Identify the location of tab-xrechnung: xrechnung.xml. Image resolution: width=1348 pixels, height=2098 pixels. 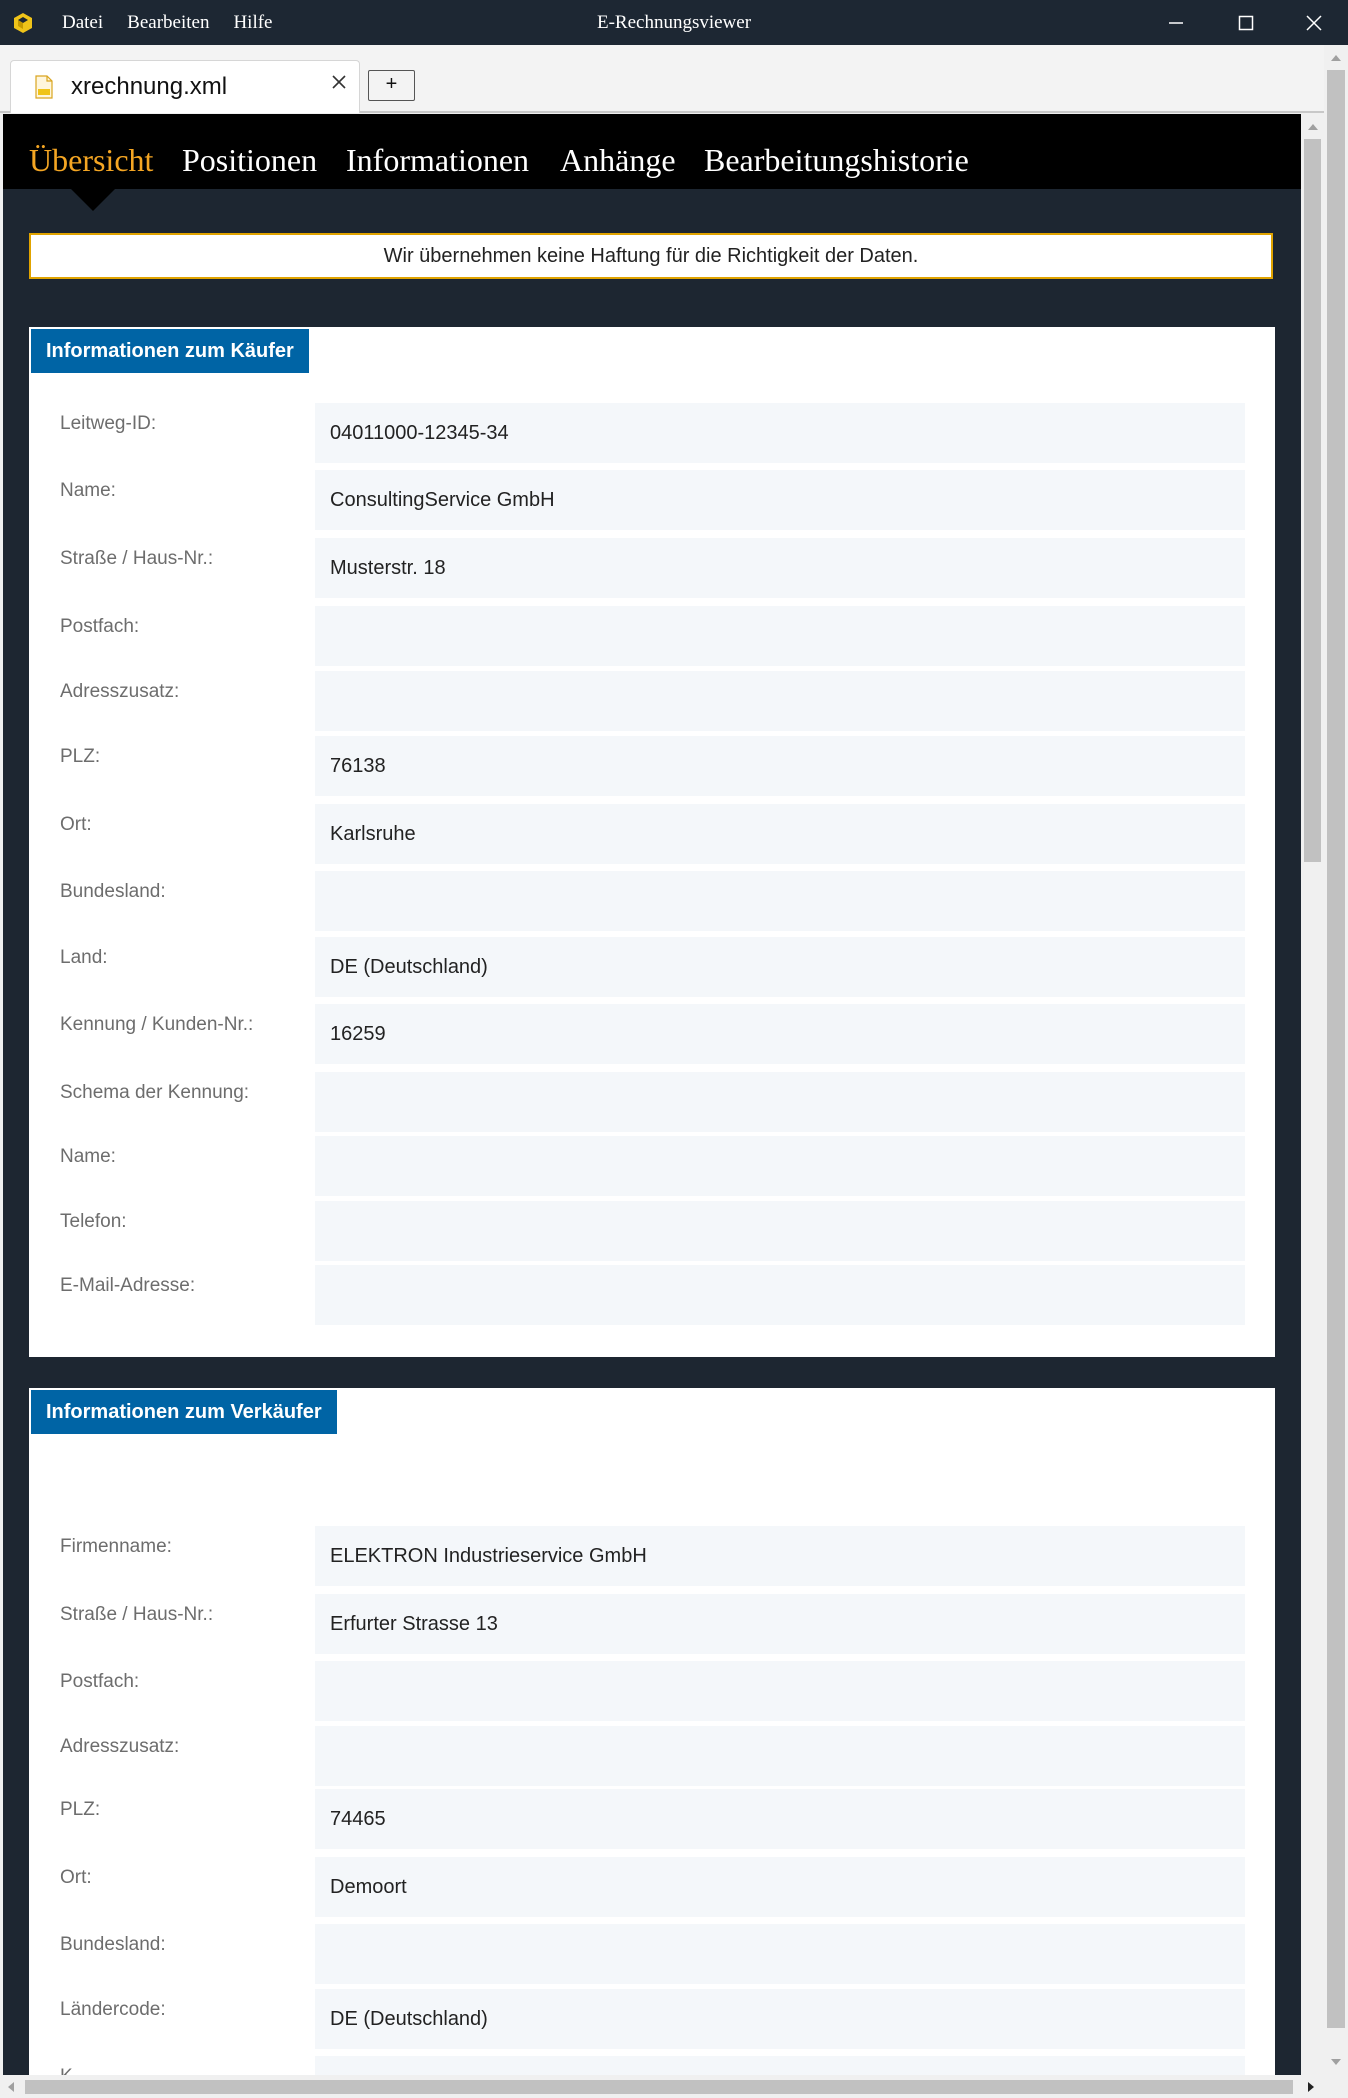
(185, 86).